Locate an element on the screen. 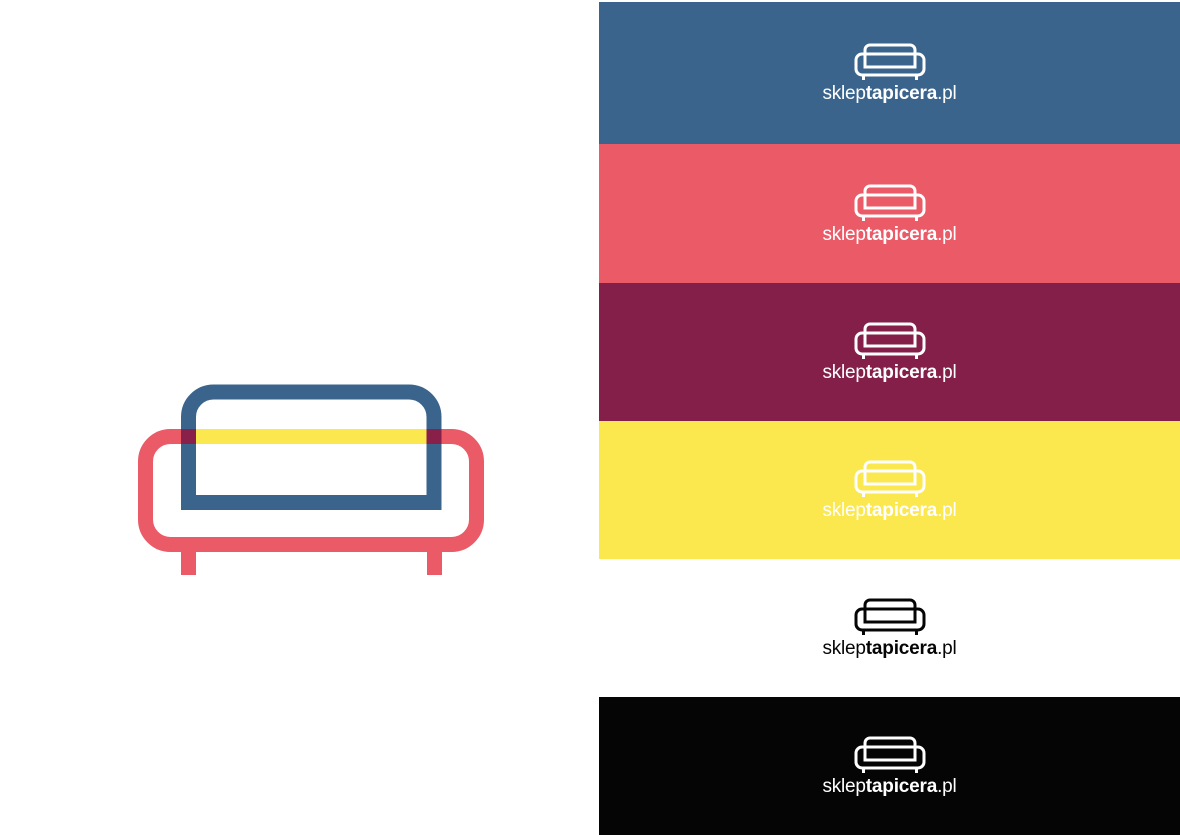  sofa-mark-large is located at coordinates (311, 479).